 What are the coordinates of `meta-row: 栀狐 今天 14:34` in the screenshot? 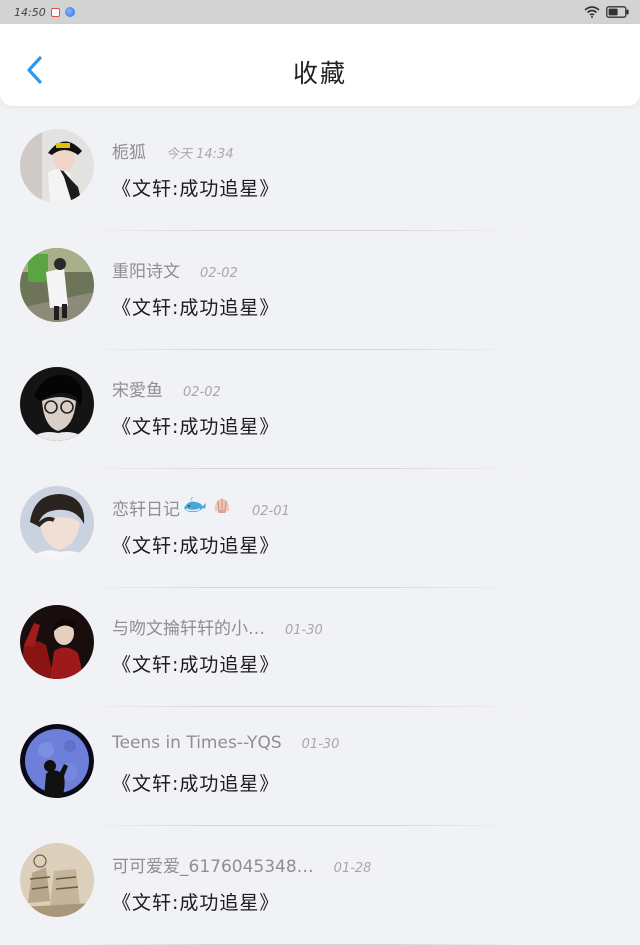 It's located at (173, 150).